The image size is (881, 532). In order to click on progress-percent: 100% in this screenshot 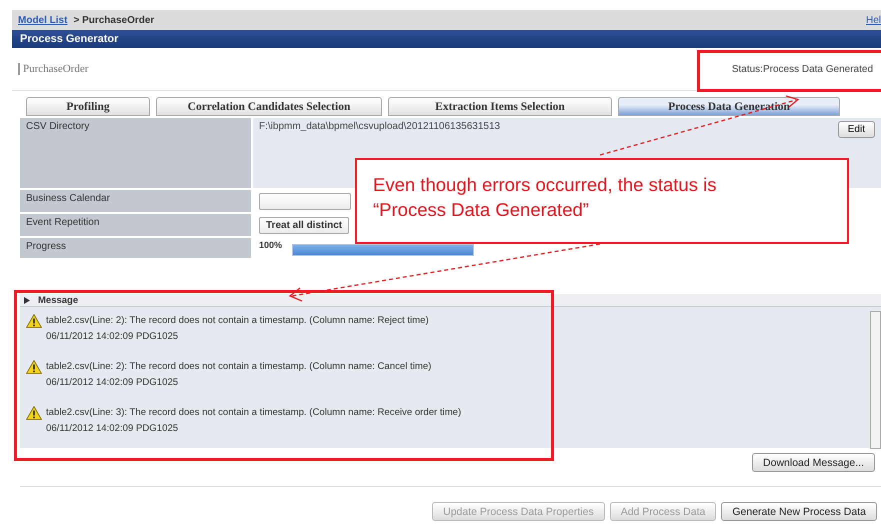, I will do `click(270, 245)`.